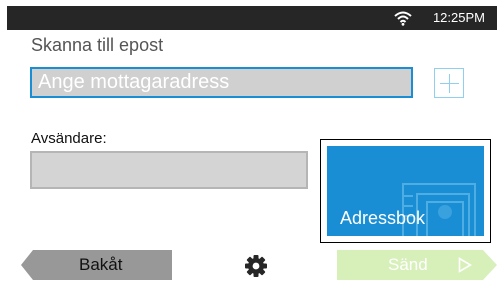 The image size is (499, 283). I want to click on sender-label: Avsändare:, so click(69, 138).